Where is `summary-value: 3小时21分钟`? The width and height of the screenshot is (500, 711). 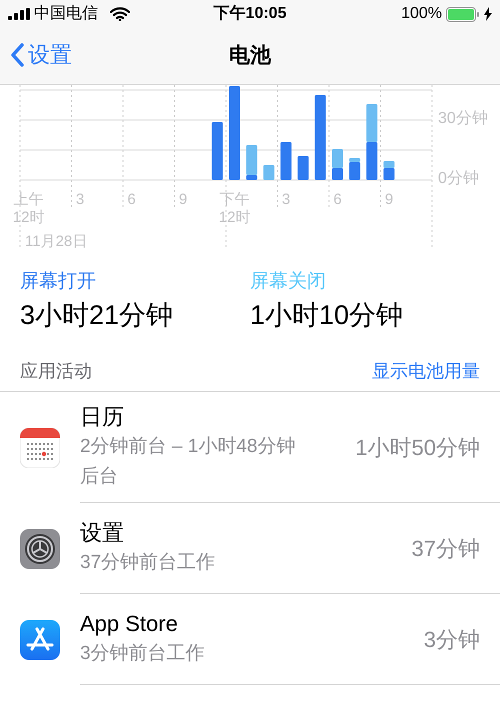 summary-value: 3小时21分钟 is located at coordinates (97, 315).